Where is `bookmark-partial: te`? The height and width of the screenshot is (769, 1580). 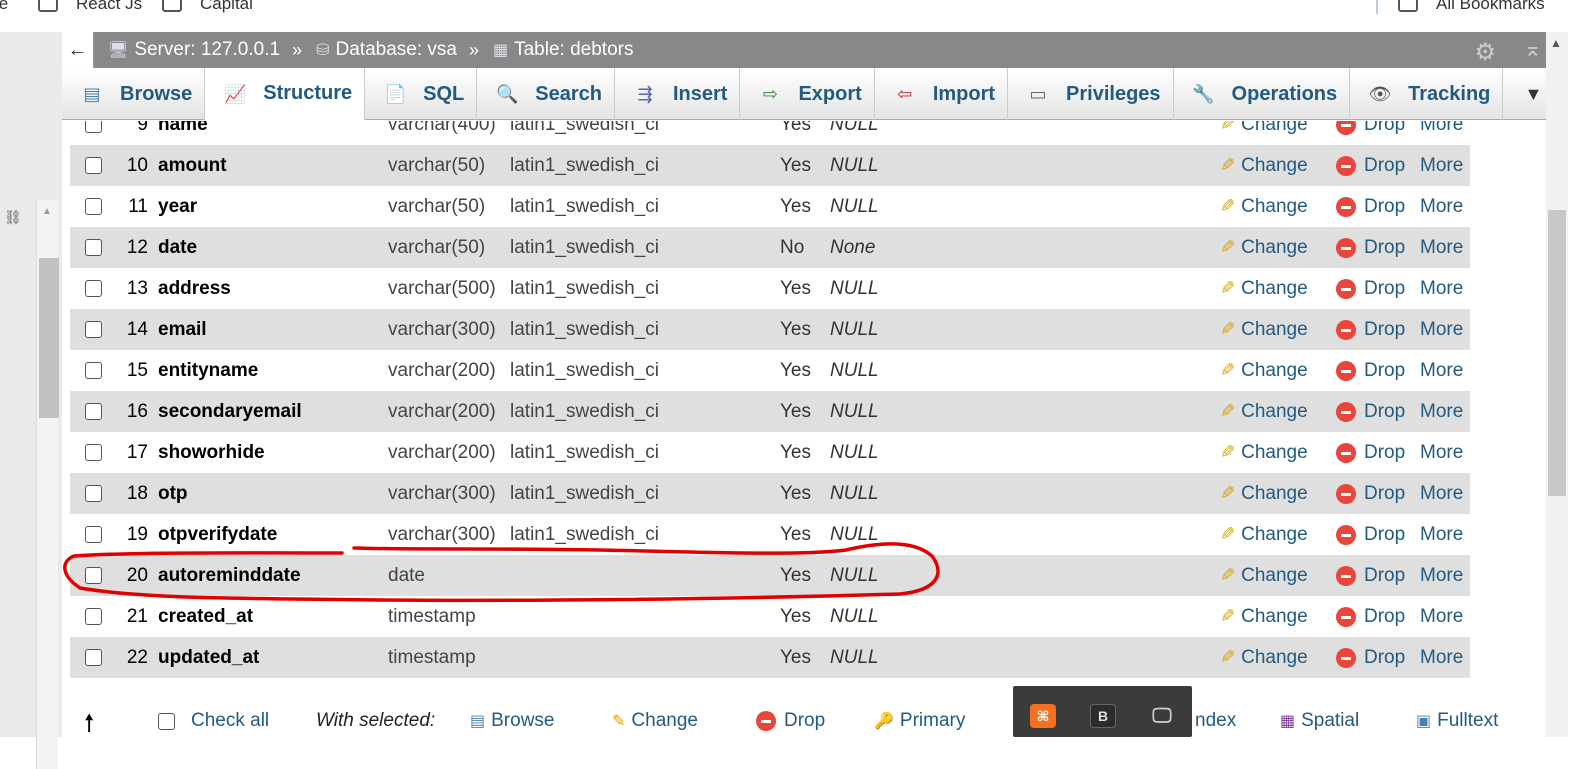 bookmark-partial: te is located at coordinates (4, 7).